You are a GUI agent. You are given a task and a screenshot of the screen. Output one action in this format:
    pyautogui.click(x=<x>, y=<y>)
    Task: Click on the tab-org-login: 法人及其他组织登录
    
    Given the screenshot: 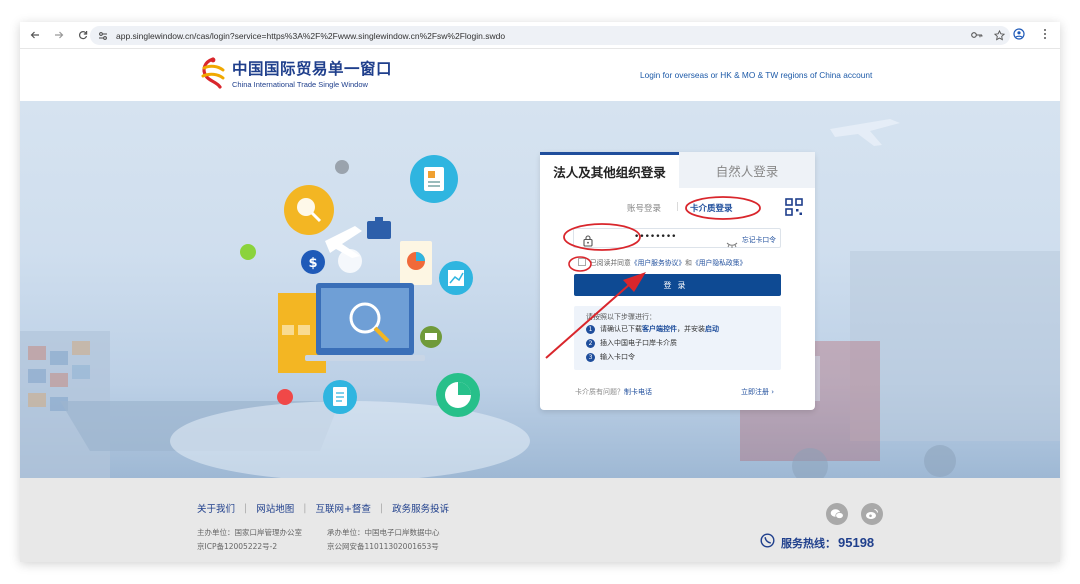 What is the action you would take?
    pyautogui.click(x=609, y=170)
    